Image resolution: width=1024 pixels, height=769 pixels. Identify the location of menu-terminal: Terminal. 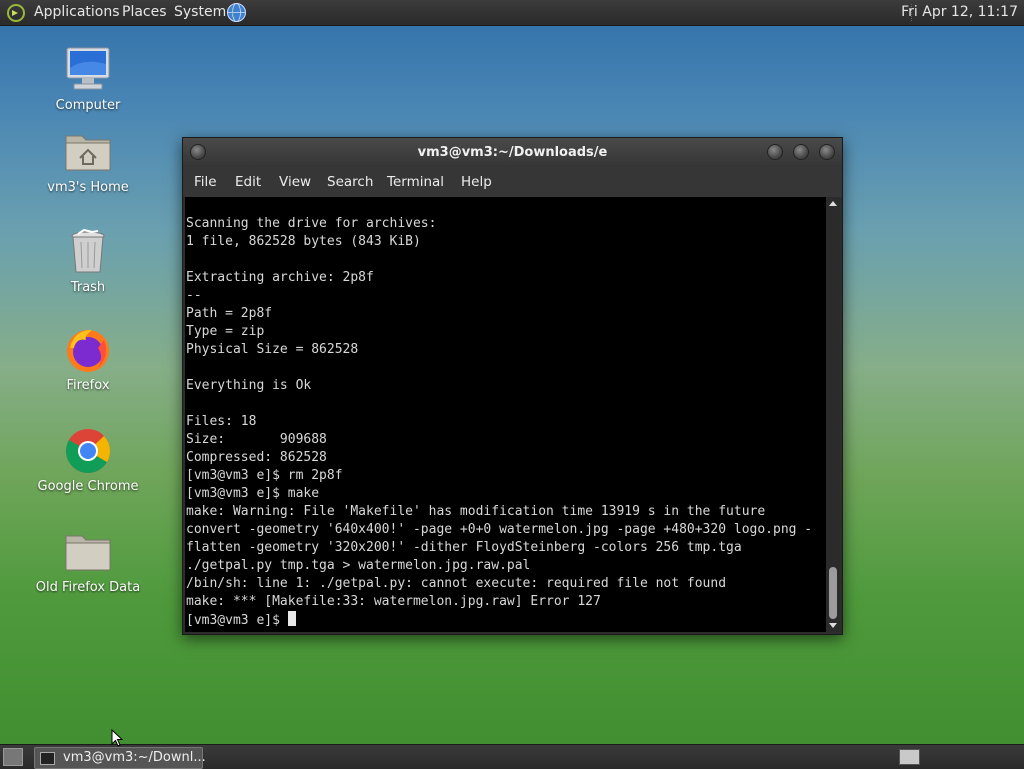
(415, 182).